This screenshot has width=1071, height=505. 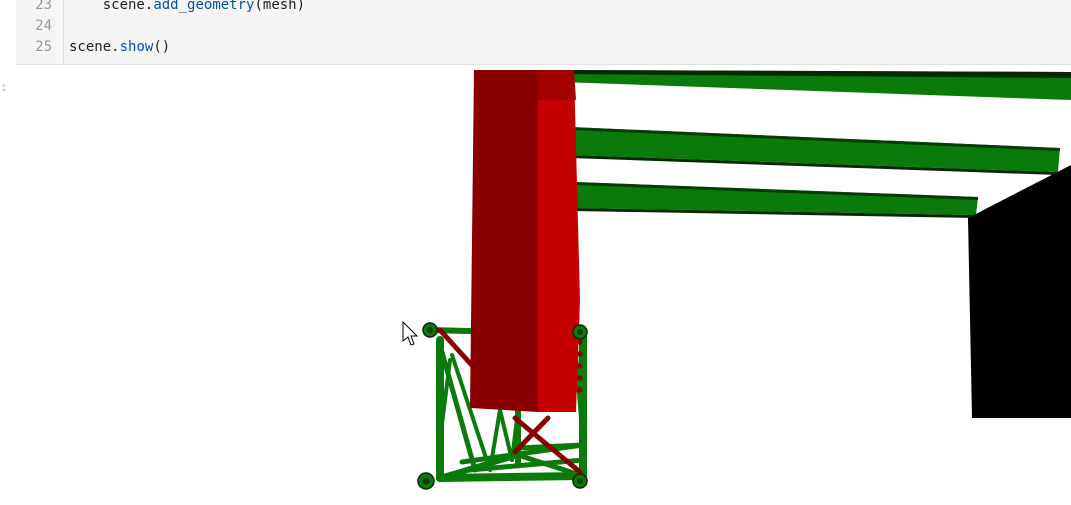 I want to click on black-block, so click(x=1019, y=291).